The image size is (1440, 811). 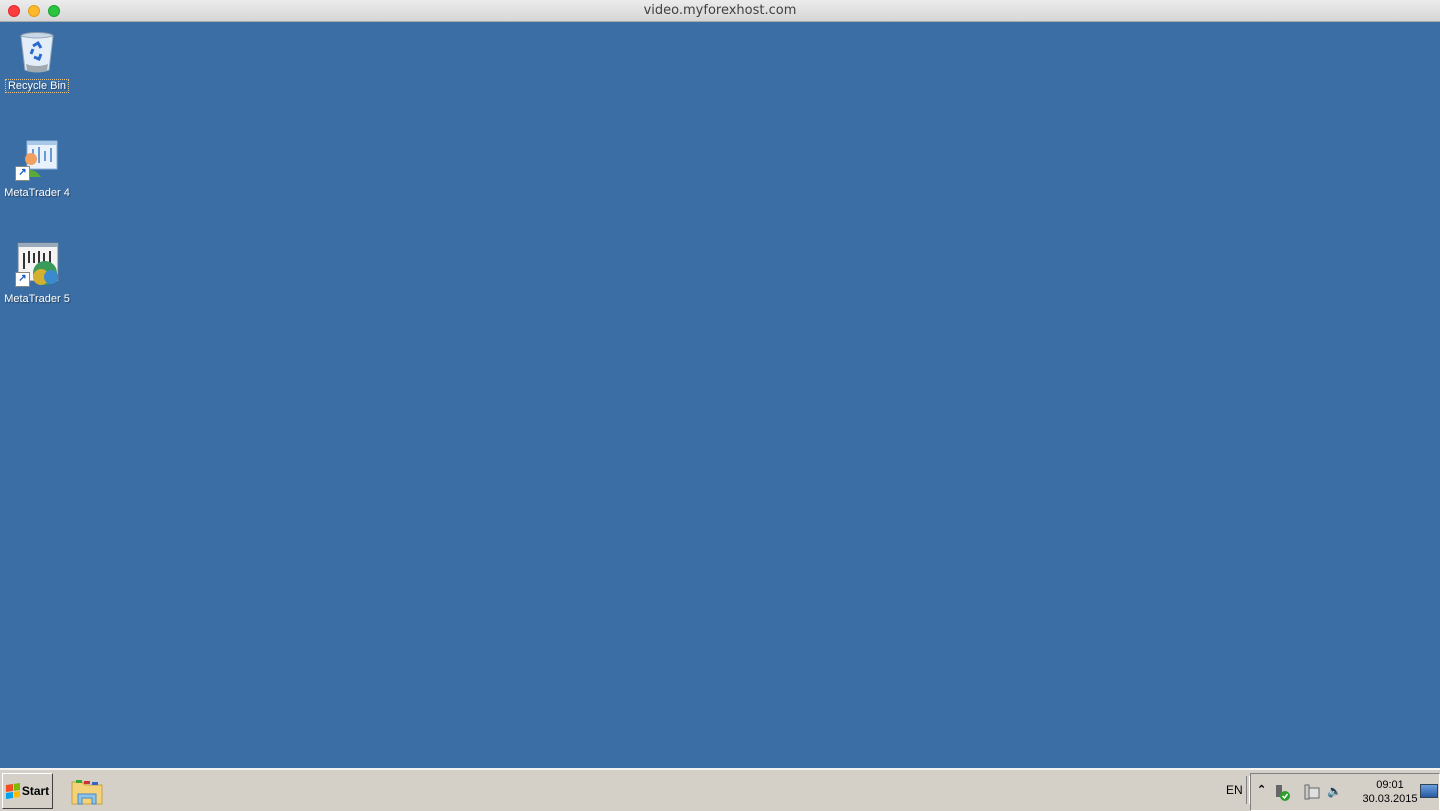 What do you see at coordinates (1282, 794) in the screenshot?
I see `safely-remove-hardware-icon` at bounding box center [1282, 794].